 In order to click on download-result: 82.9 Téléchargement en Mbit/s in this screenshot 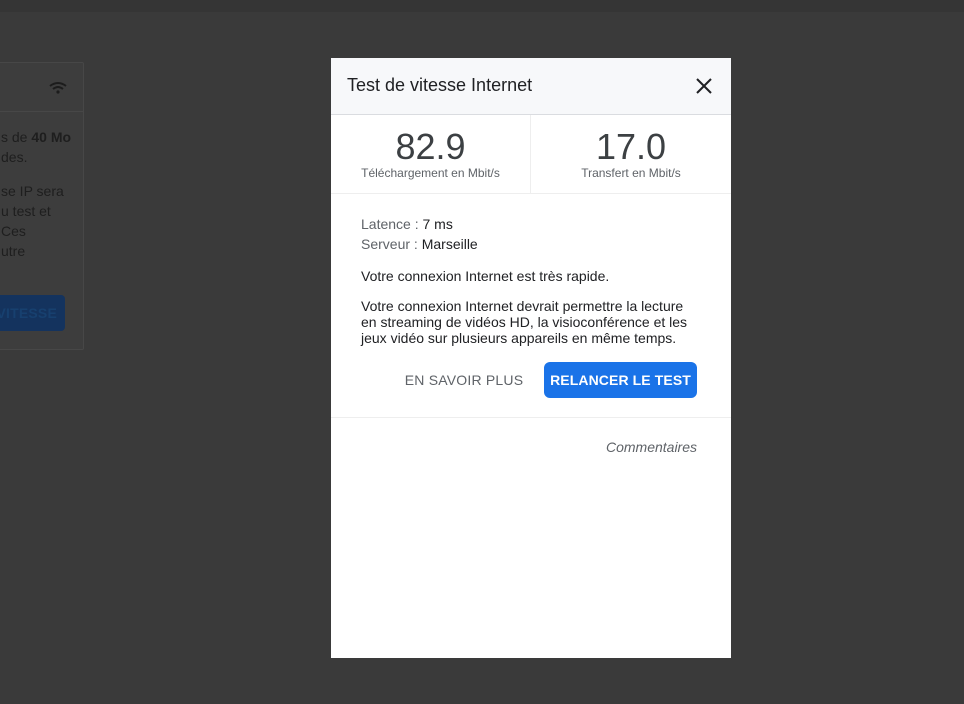, I will do `click(431, 154)`.